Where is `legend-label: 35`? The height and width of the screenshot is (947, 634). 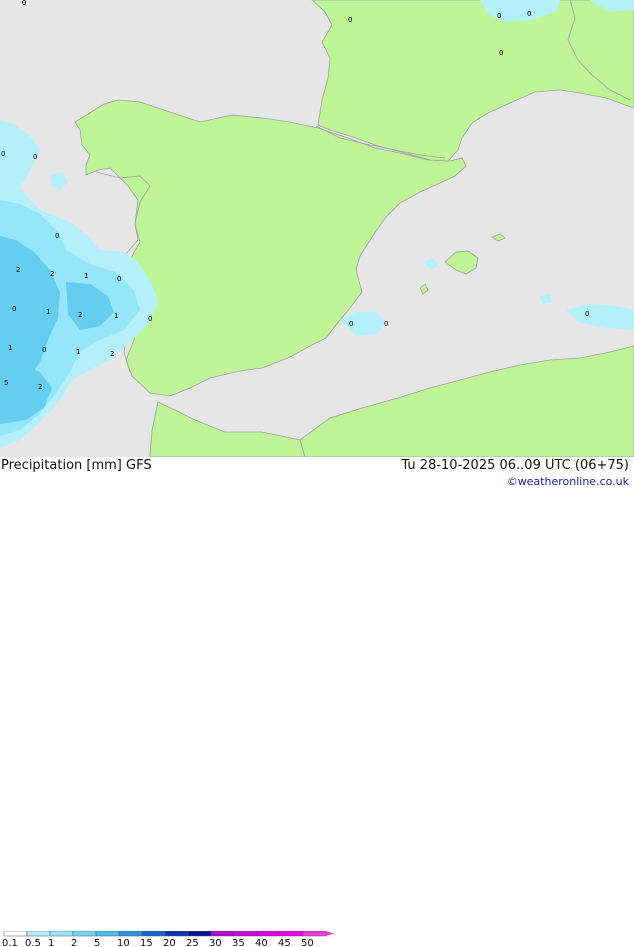 legend-label: 35 is located at coordinates (238, 942).